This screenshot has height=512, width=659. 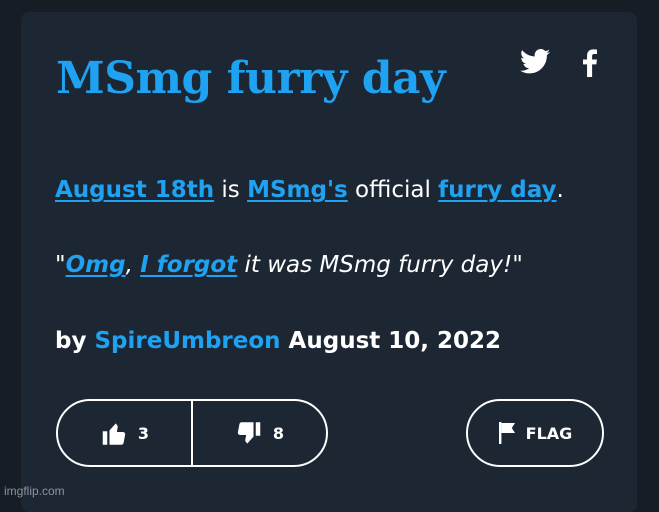 I want to click on meaning-text-official: official, so click(x=393, y=190).